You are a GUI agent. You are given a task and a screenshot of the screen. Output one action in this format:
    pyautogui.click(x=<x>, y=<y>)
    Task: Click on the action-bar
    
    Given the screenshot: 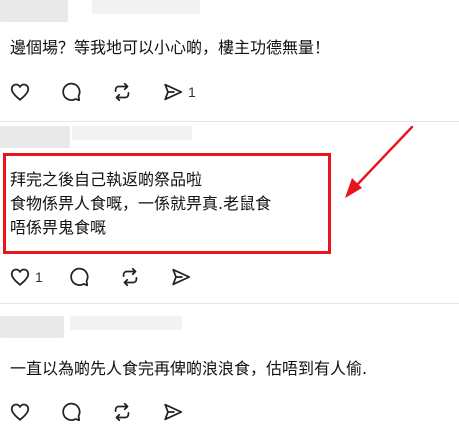 What is the action you would take?
    pyautogui.click(x=111, y=412)
    